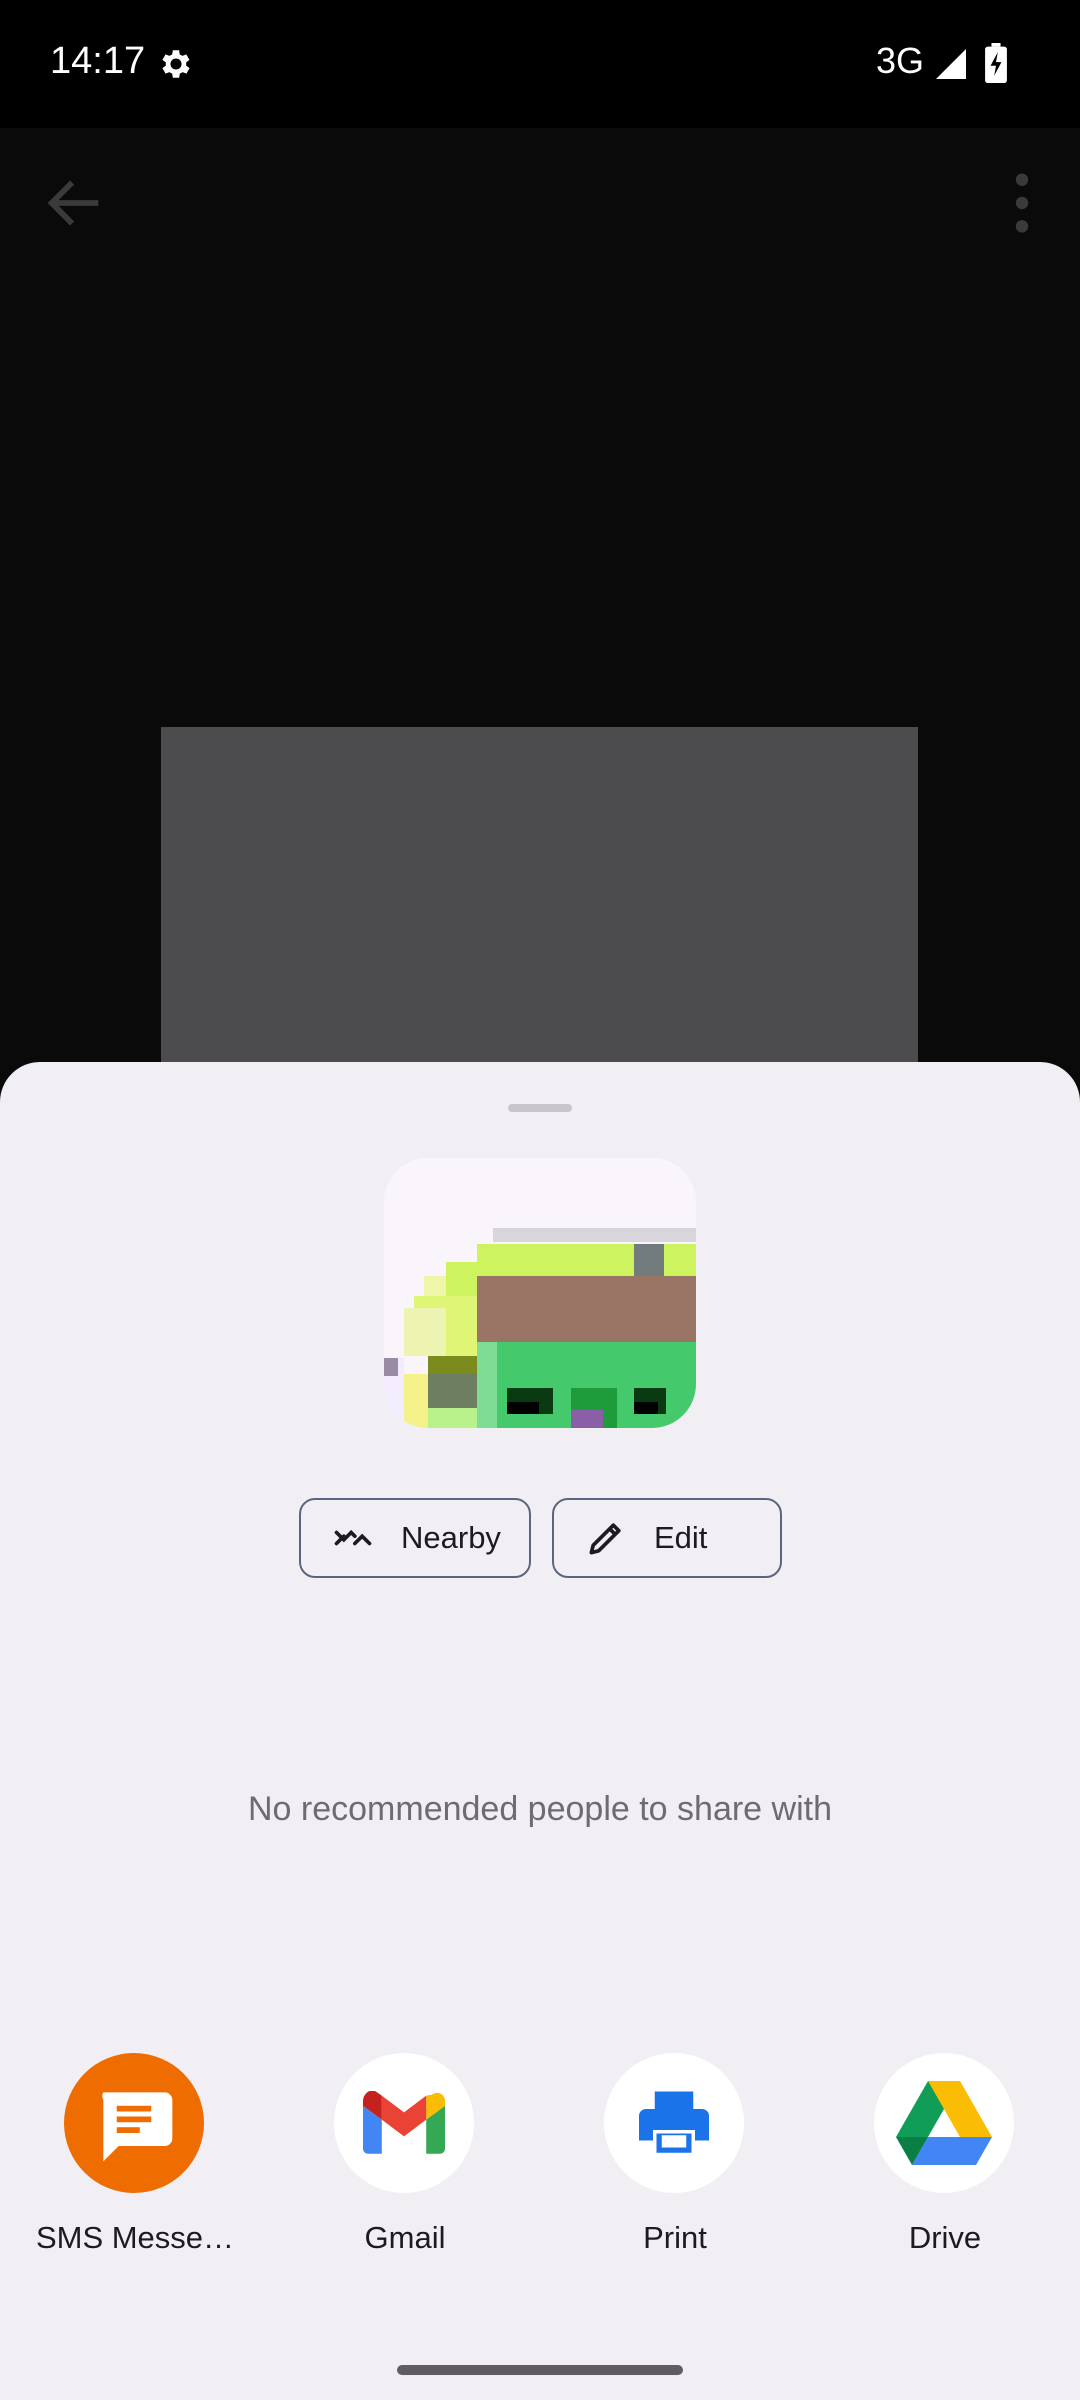 Image resolution: width=1080 pixels, height=2400 pixels. I want to click on share-target-drive: Drive, so click(945, 2223).